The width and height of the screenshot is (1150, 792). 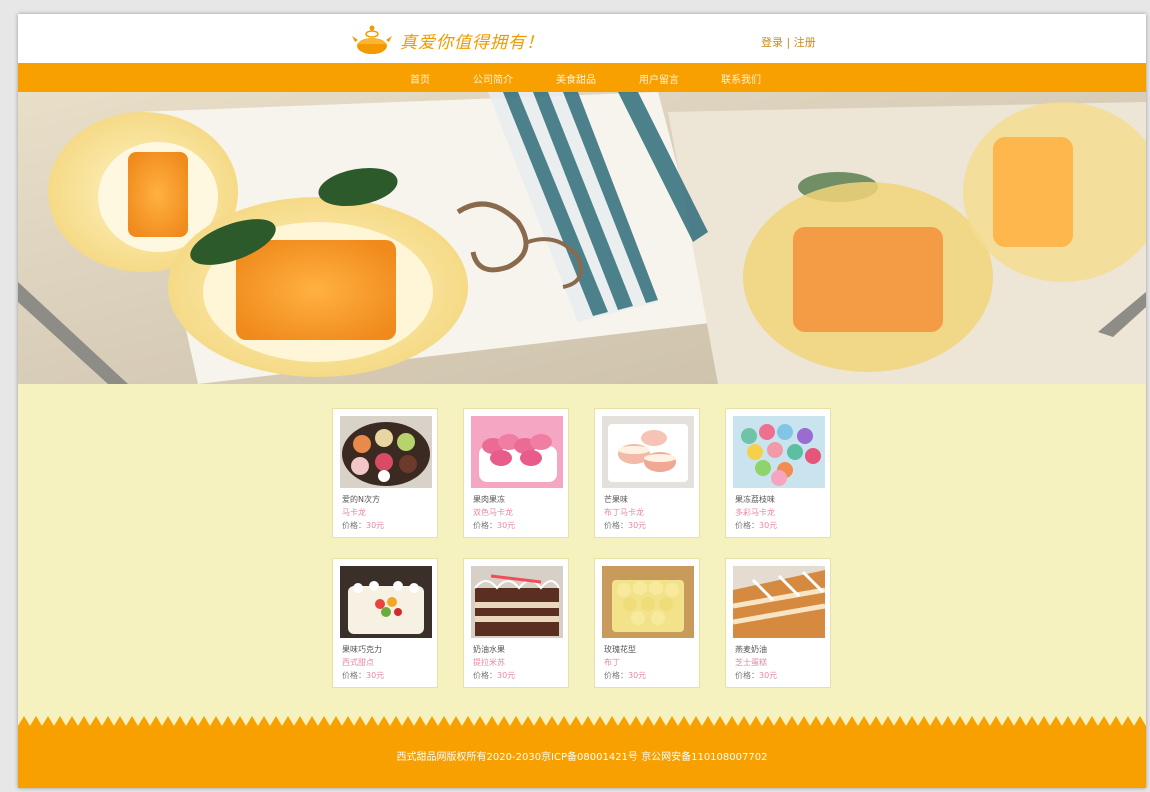 I want to click on product-type: 布丁, so click(x=612, y=662).